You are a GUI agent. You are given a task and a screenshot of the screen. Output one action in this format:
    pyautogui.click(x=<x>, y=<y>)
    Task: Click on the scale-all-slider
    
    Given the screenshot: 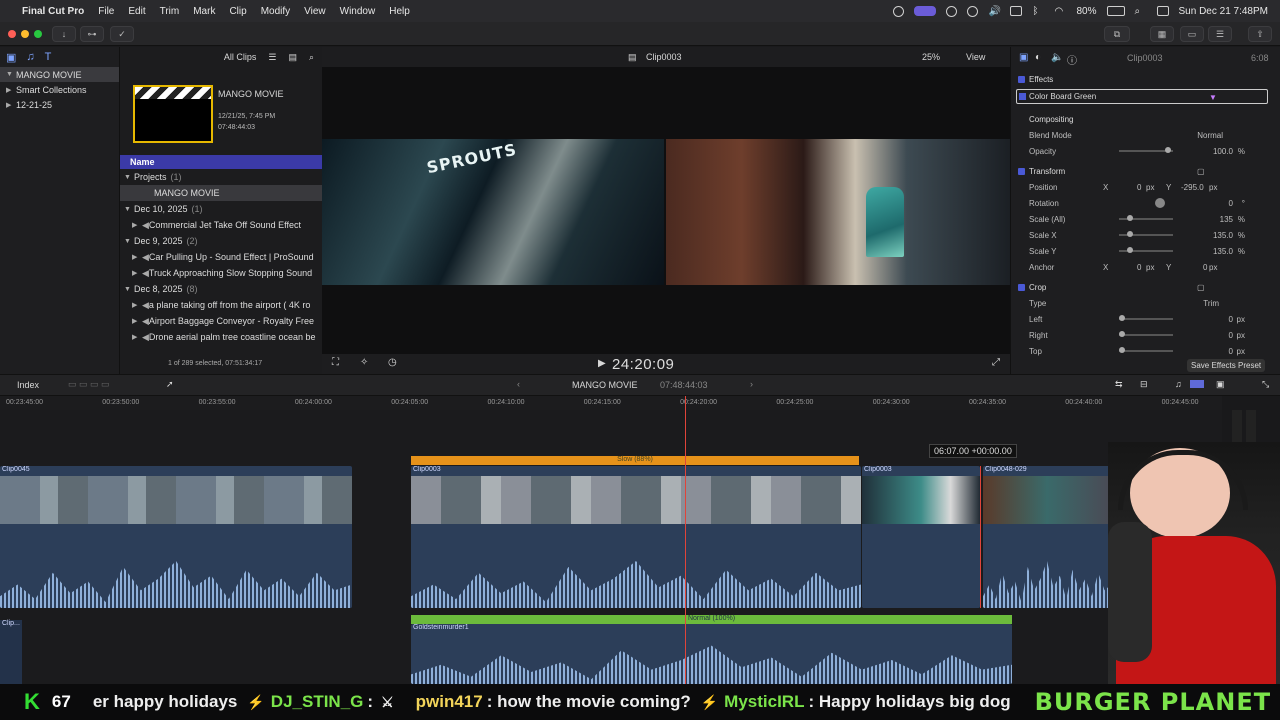 What is the action you would take?
    pyautogui.click(x=1146, y=218)
    